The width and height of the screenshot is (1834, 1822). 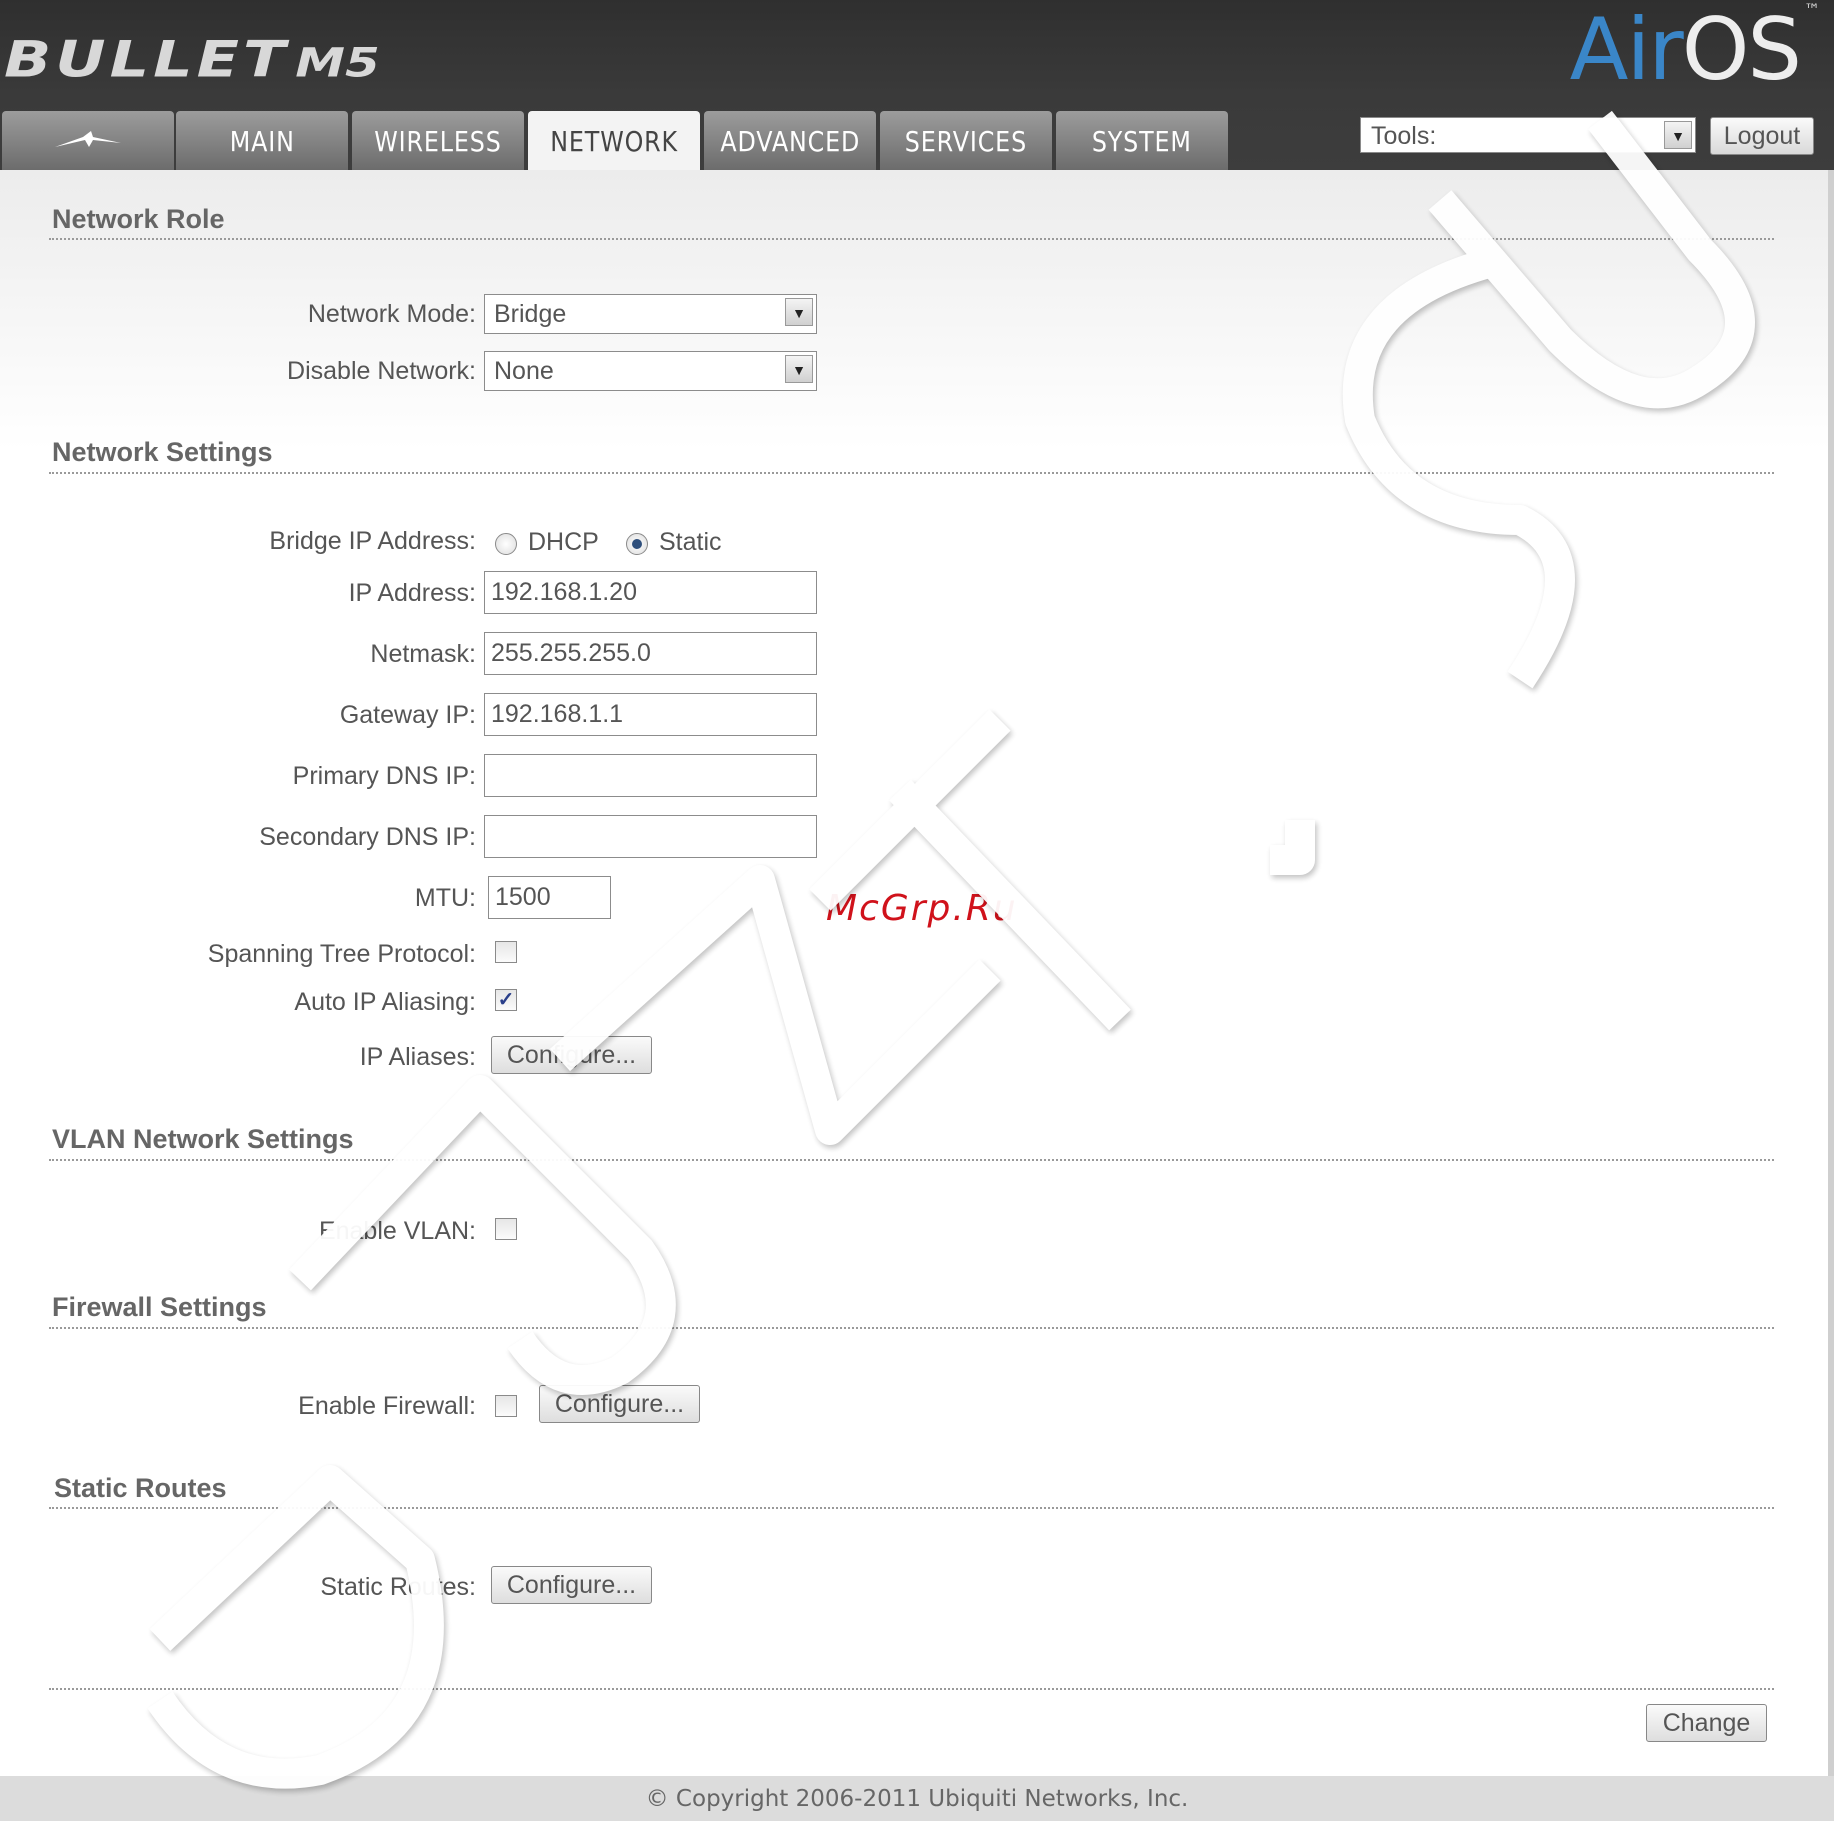 I want to click on tab-system-label: SYSTEM, so click(x=1142, y=141).